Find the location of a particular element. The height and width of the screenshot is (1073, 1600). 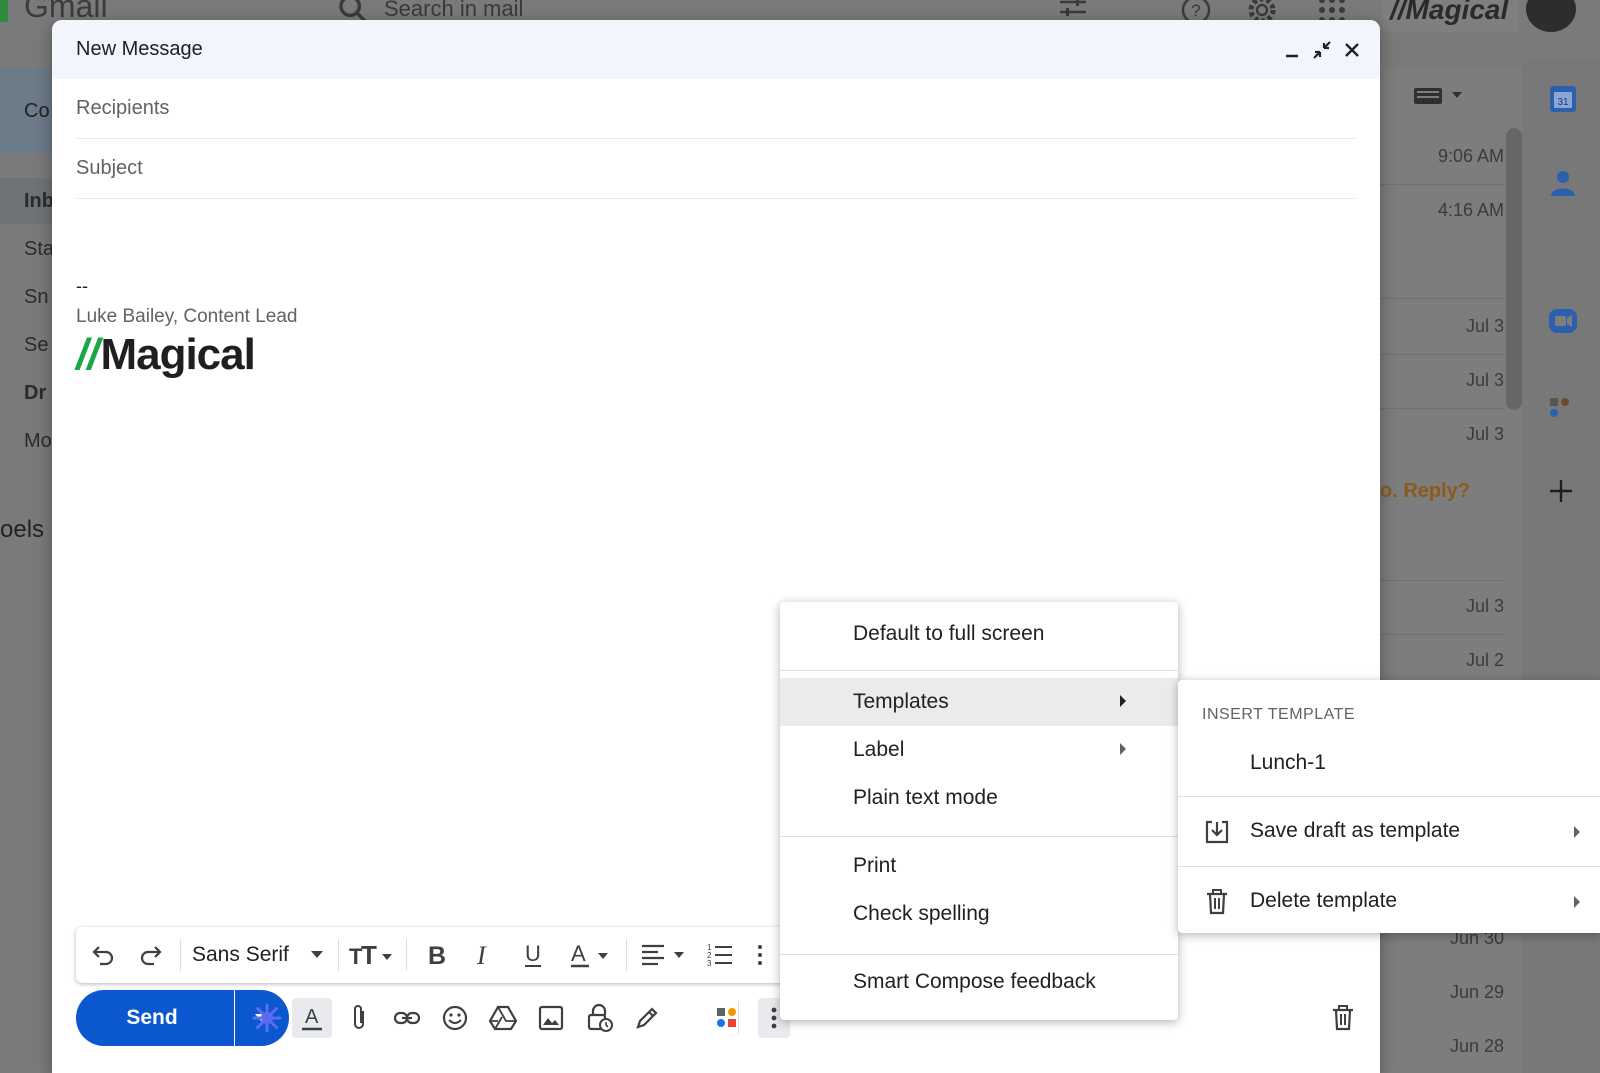

nav-item-more: Mo is located at coordinates (38, 441).